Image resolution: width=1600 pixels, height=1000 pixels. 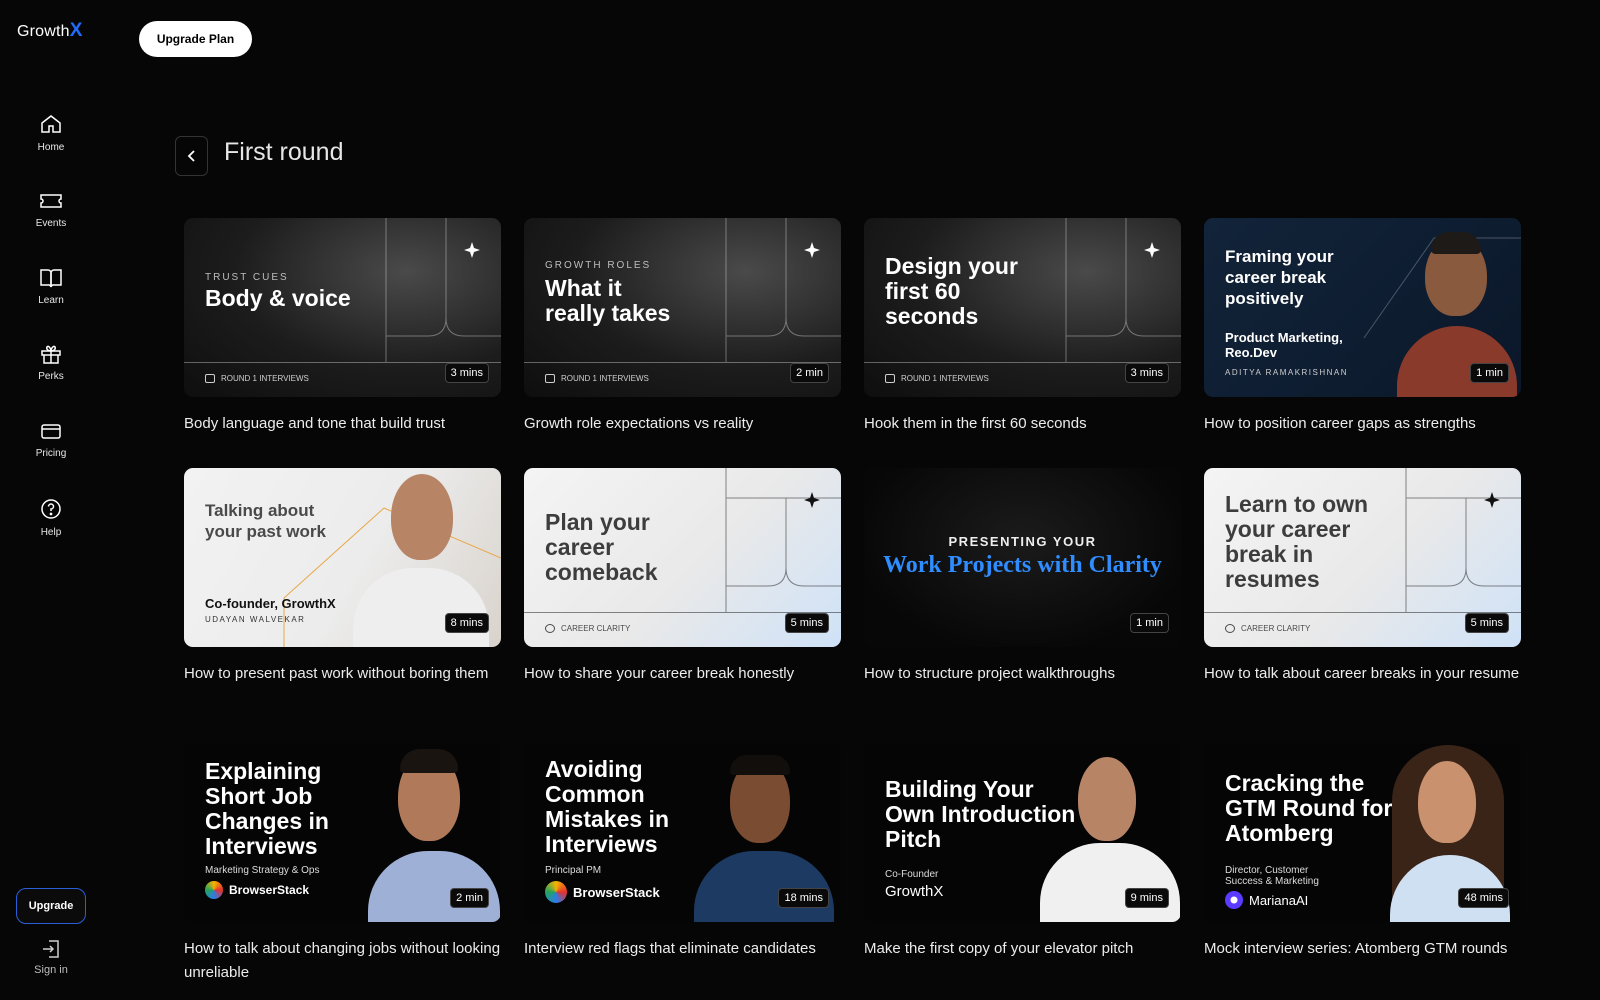 I want to click on sidebar-item-label: Pricing, so click(x=51, y=453).